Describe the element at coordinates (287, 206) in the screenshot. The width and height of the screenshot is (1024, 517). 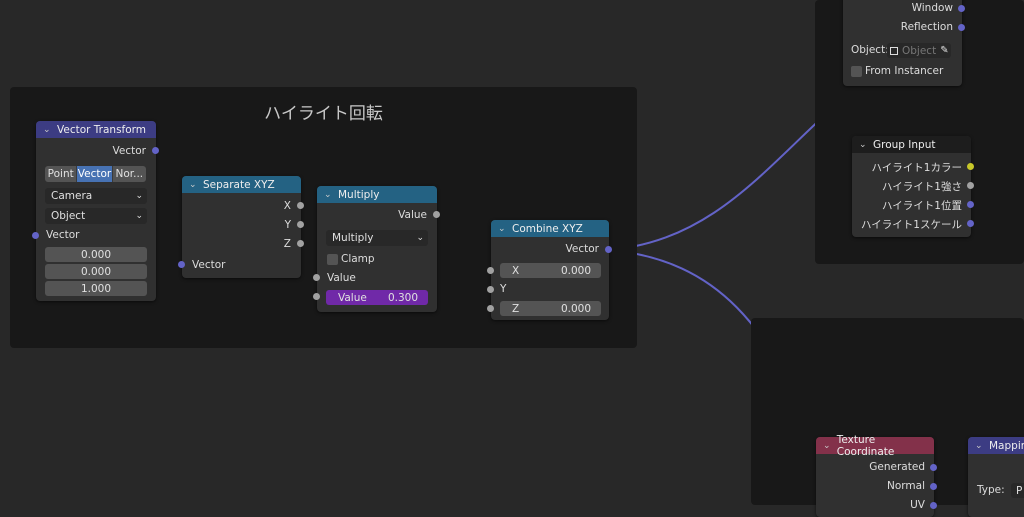
I see `output-x-label: X` at that location.